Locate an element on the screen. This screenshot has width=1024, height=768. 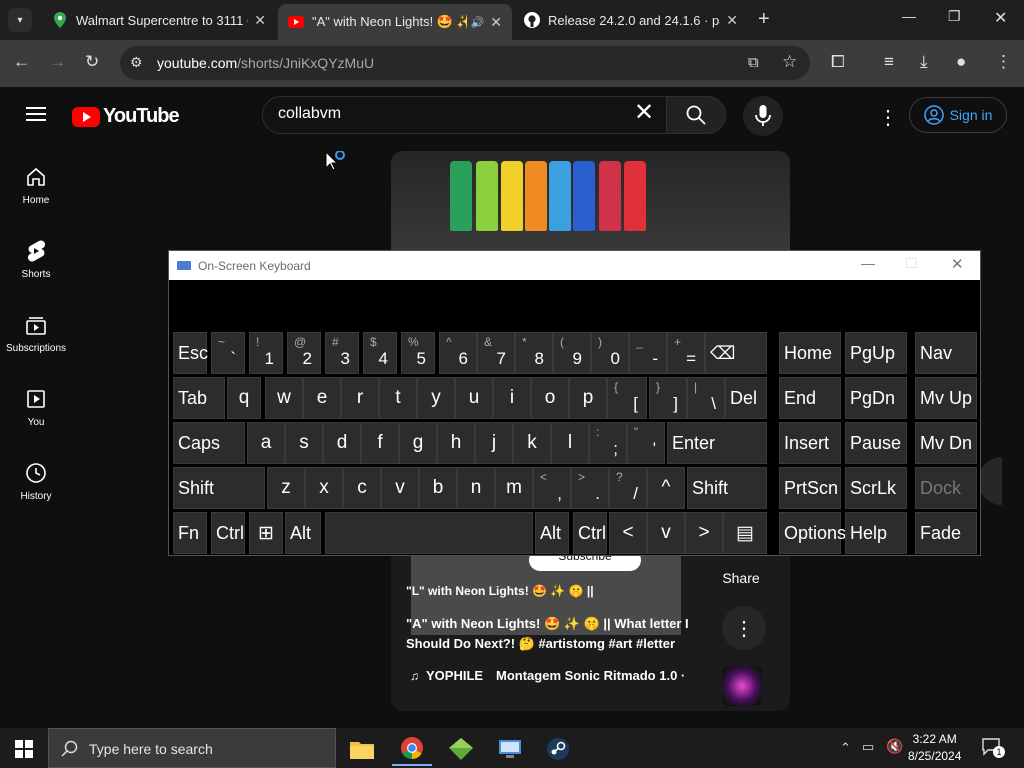
osk-key-o: o is located at coordinates (550, 398).